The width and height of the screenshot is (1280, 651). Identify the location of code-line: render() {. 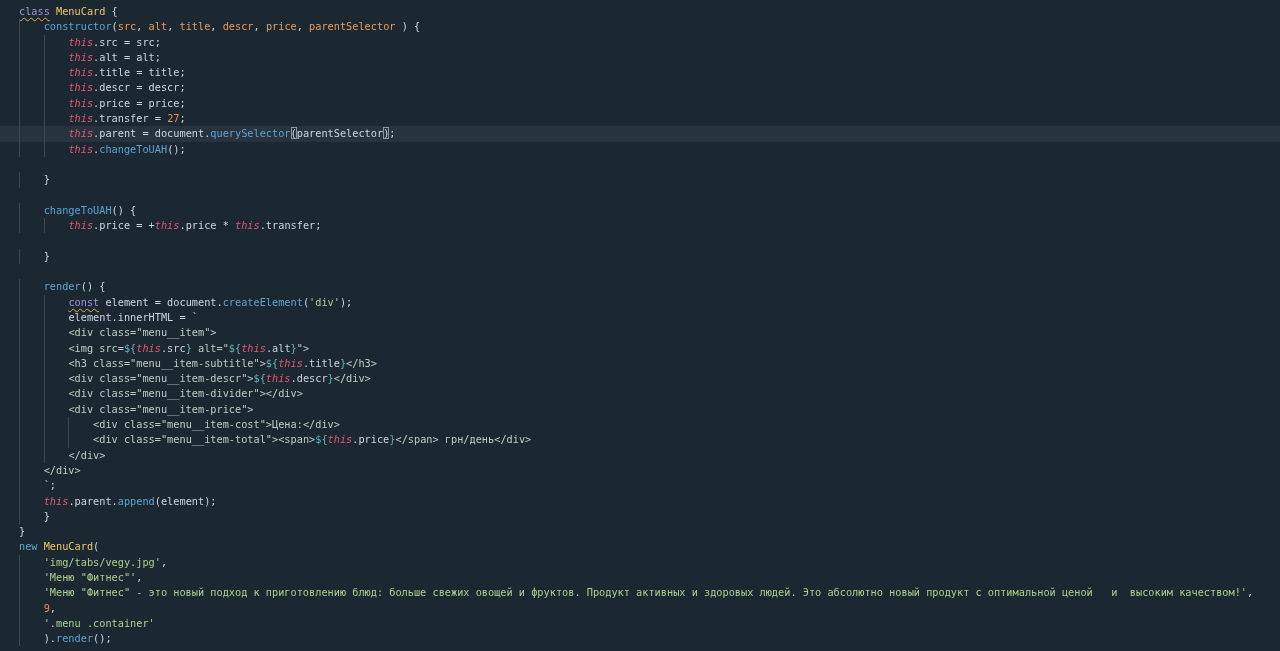
(640, 287).